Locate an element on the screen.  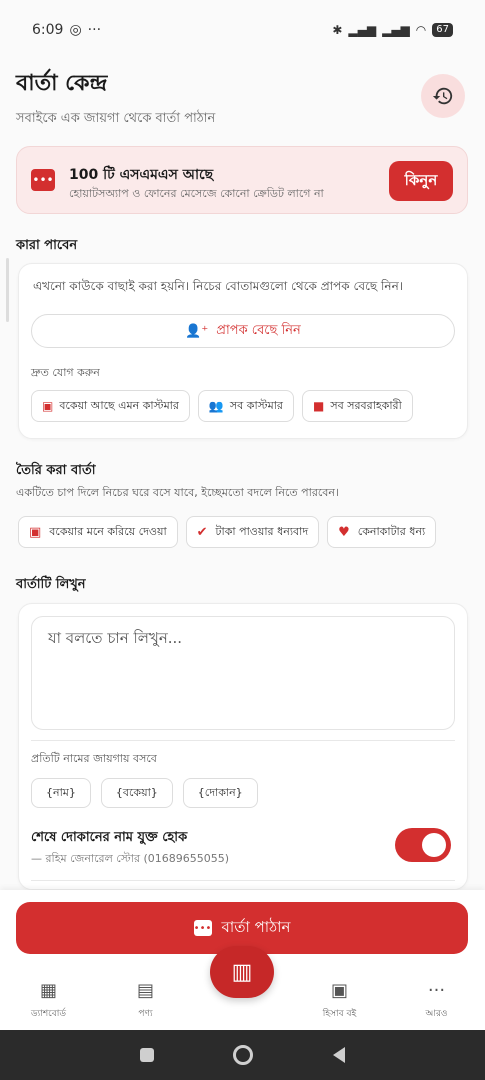
nav-dashboard: ▦ ড্যাশবোর্ড is located at coordinates (48, 1000).